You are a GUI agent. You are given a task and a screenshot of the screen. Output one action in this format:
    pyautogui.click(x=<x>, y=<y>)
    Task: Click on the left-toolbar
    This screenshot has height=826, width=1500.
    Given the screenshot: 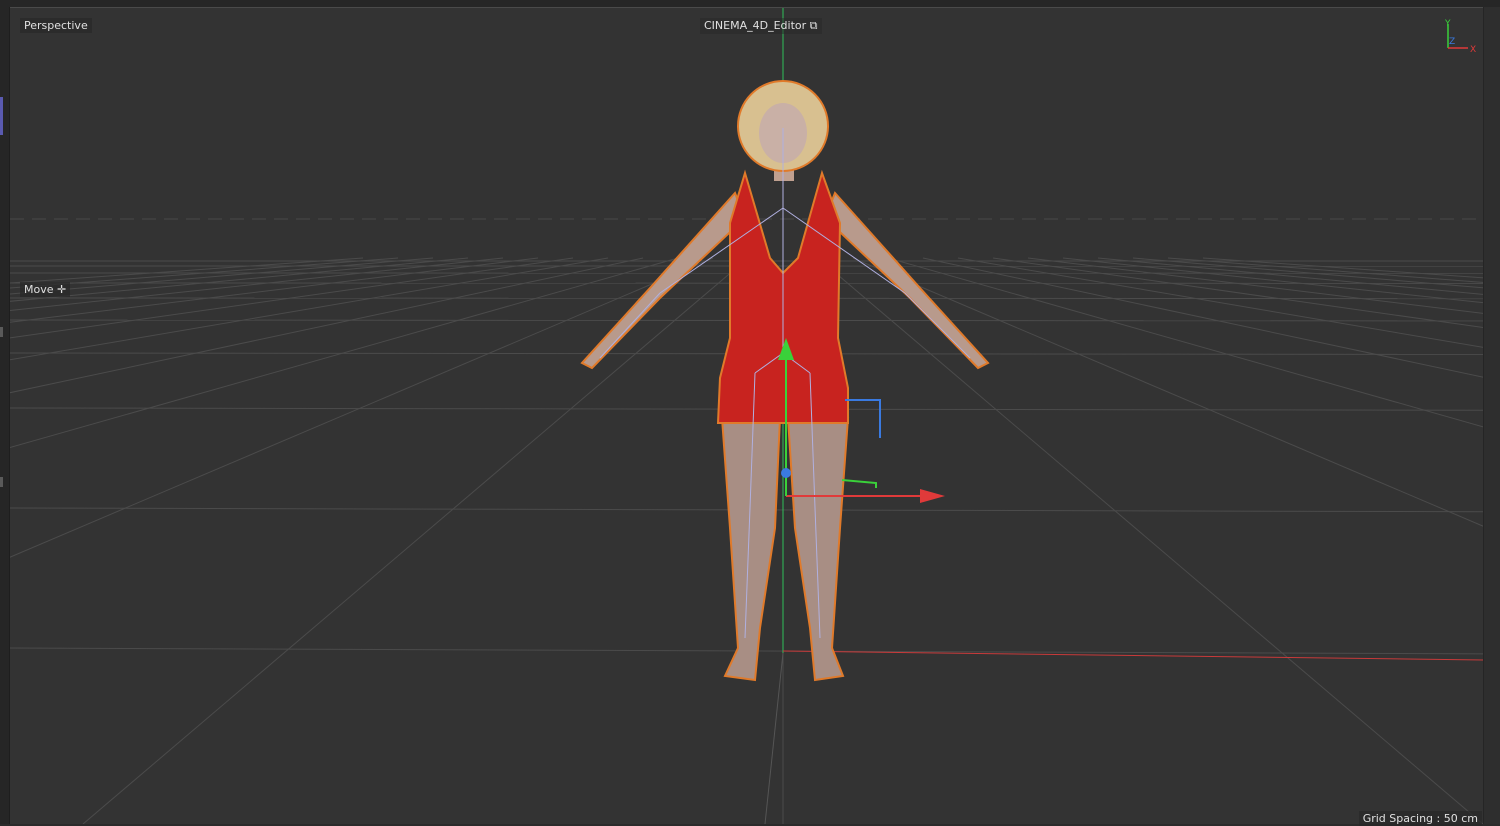 What is the action you would take?
    pyautogui.click(x=5, y=415)
    